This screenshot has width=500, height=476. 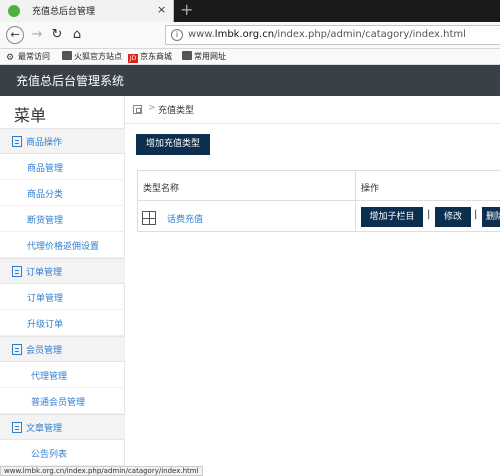 What do you see at coordinates (250, 11) in the screenshot?
I see `browser-tab-bar: 充值总后台管理 × +` at bounding box center [250, 11].